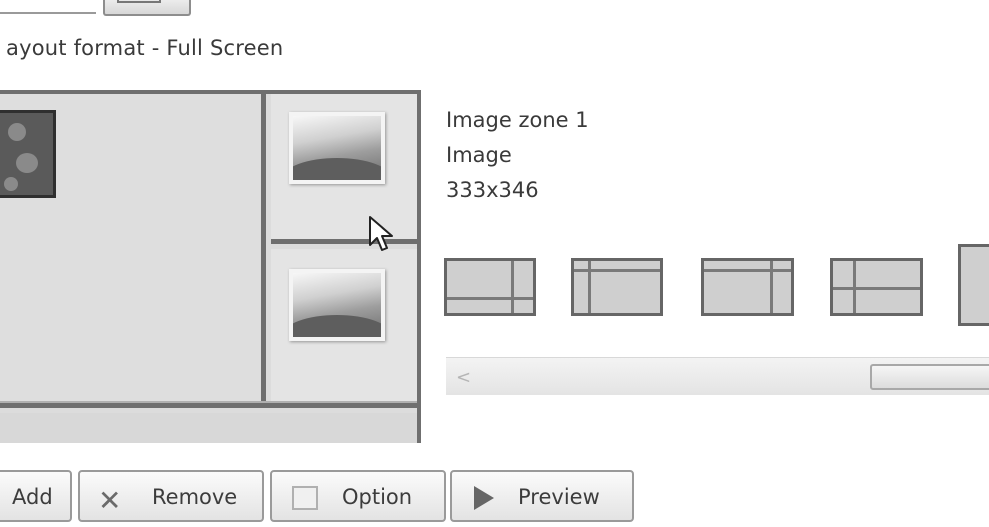  I want to click on remove-button: ✕ Remove, so click(171, 496).